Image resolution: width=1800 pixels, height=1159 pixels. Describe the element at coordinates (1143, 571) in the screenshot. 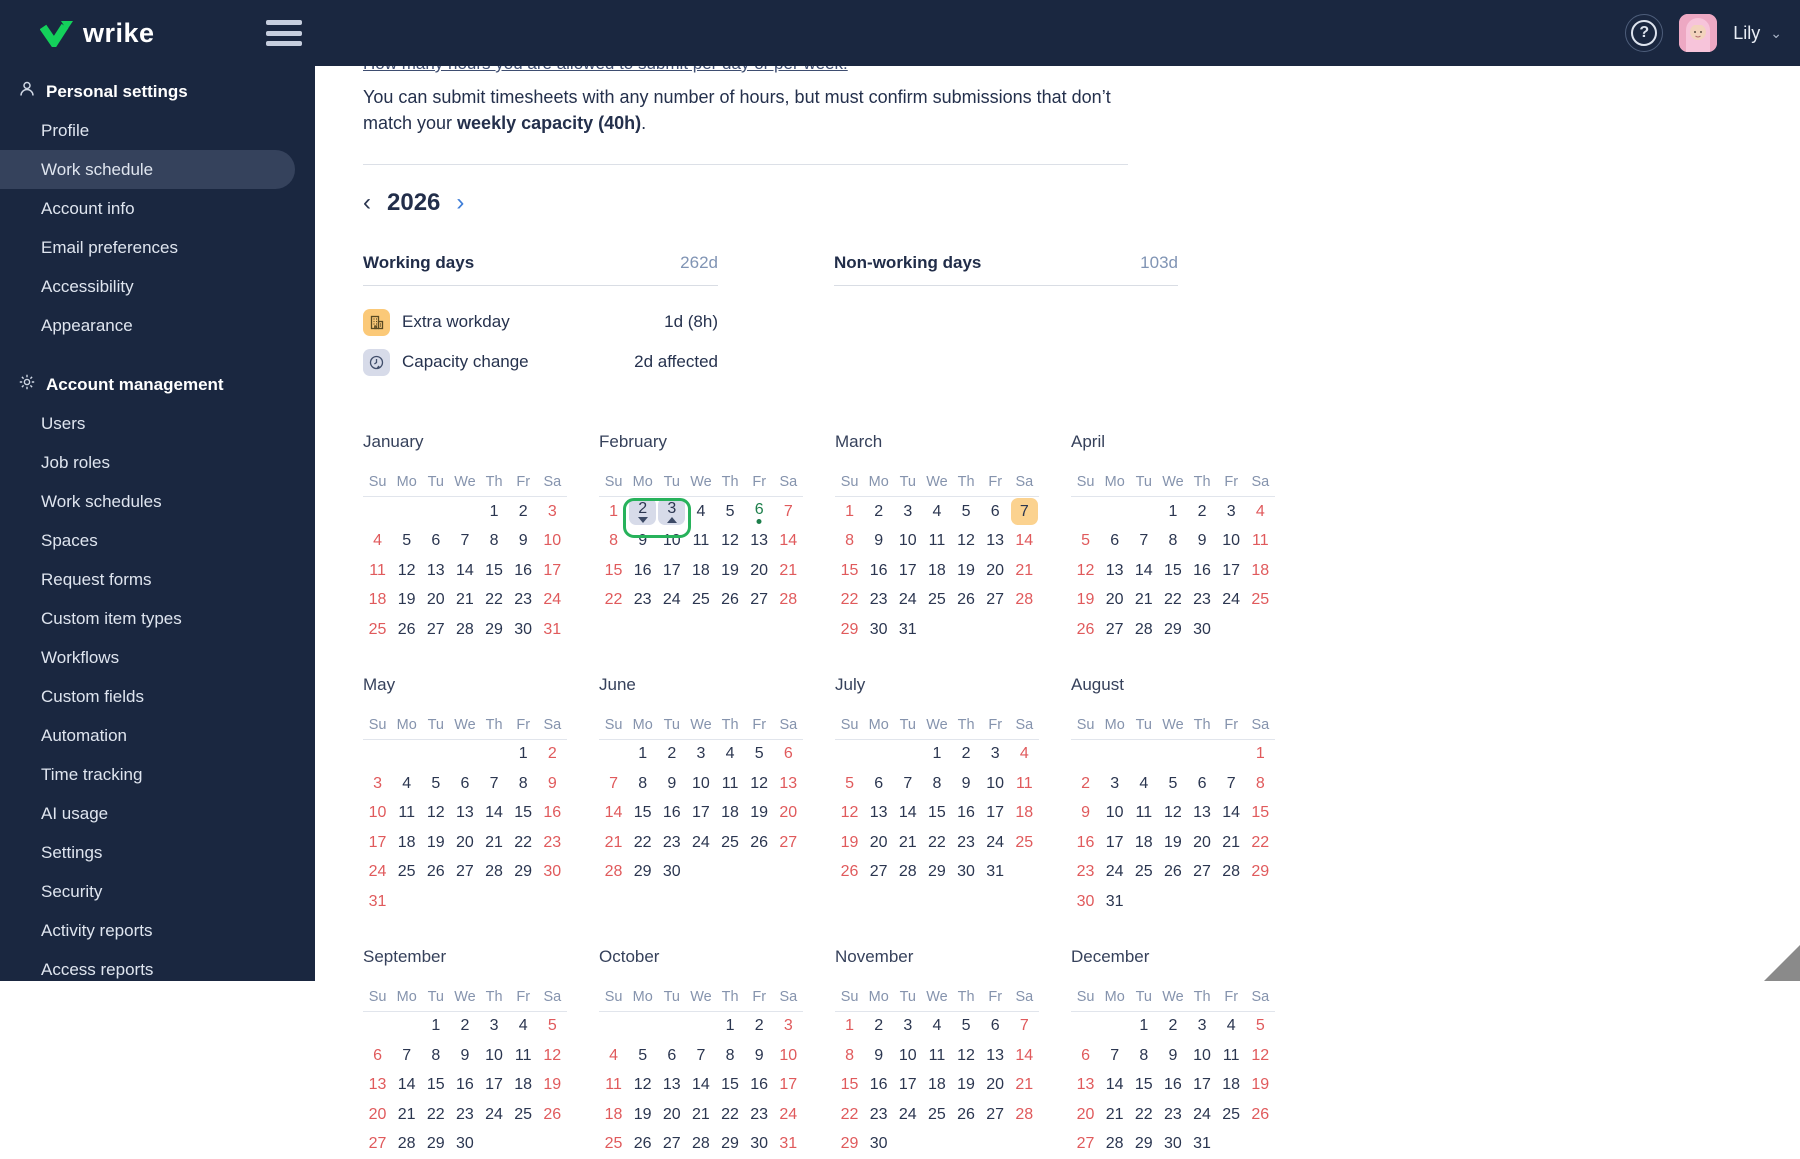

I see `day-april-14: 14` at that location.